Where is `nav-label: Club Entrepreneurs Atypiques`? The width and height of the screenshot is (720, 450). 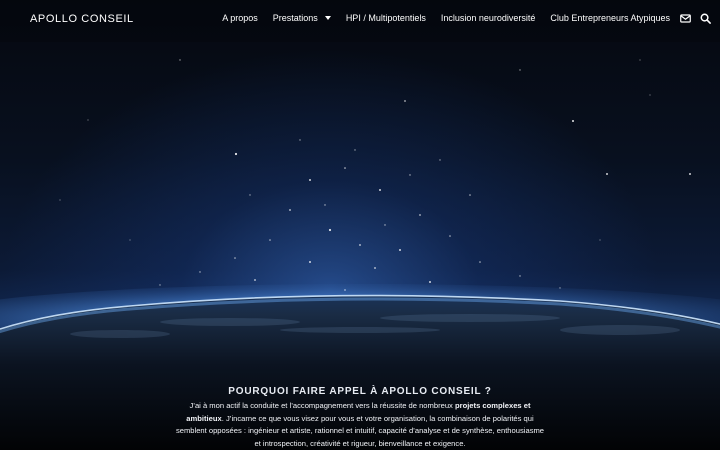
nav-label: Club Entrepreneurs Atypiques is located at coordinates (610, 18).